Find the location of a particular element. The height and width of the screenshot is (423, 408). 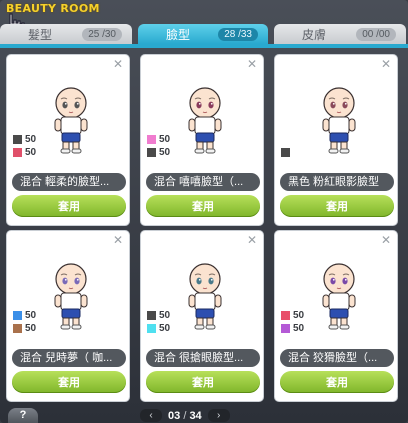

pagination: ‹ 03 / 34 › is located at coordinates (185, 415).